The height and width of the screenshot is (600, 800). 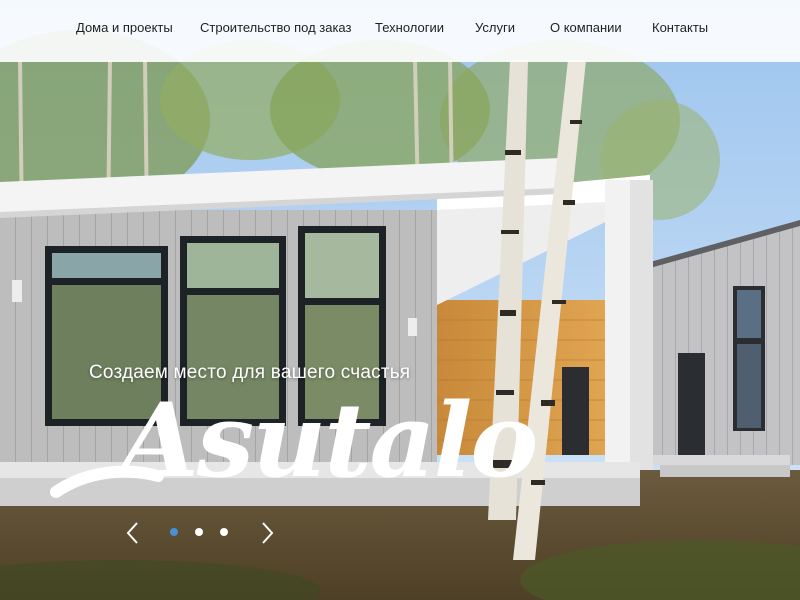 I want to click on asutalo-logo: Asutalo, so click(x=294, y=441).